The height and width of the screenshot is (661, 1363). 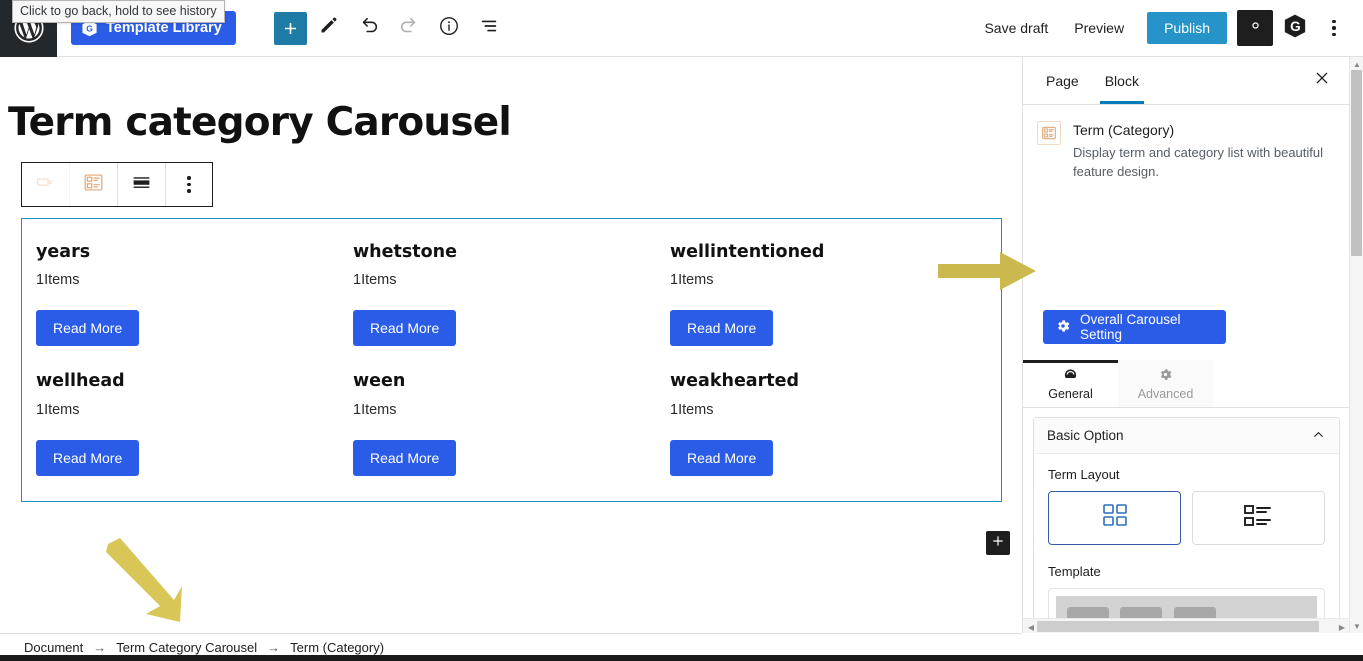 What do you see at coordinates (747, 252) in the screenshot?
I see `term-title: wellintentioned` at bounding box center [747, 252].